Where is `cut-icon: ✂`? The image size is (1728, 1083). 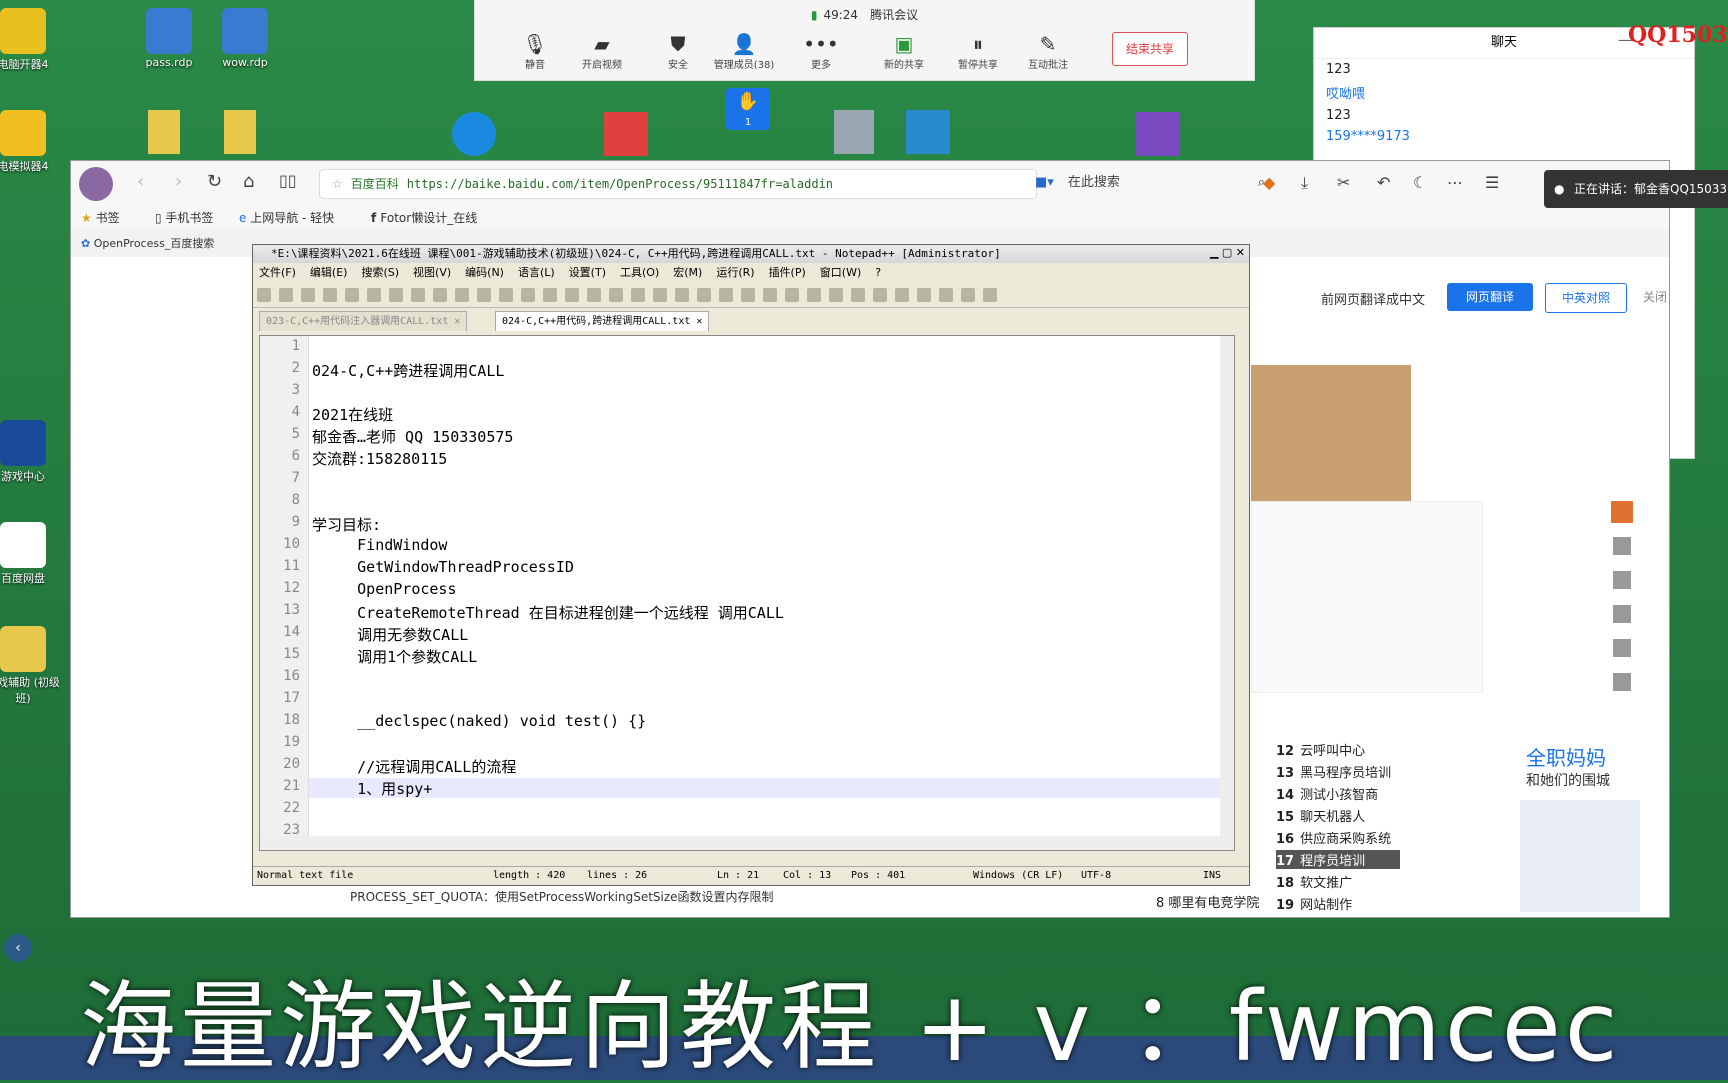 cut-icon: ✂ is located at coordinates (1343, 182).